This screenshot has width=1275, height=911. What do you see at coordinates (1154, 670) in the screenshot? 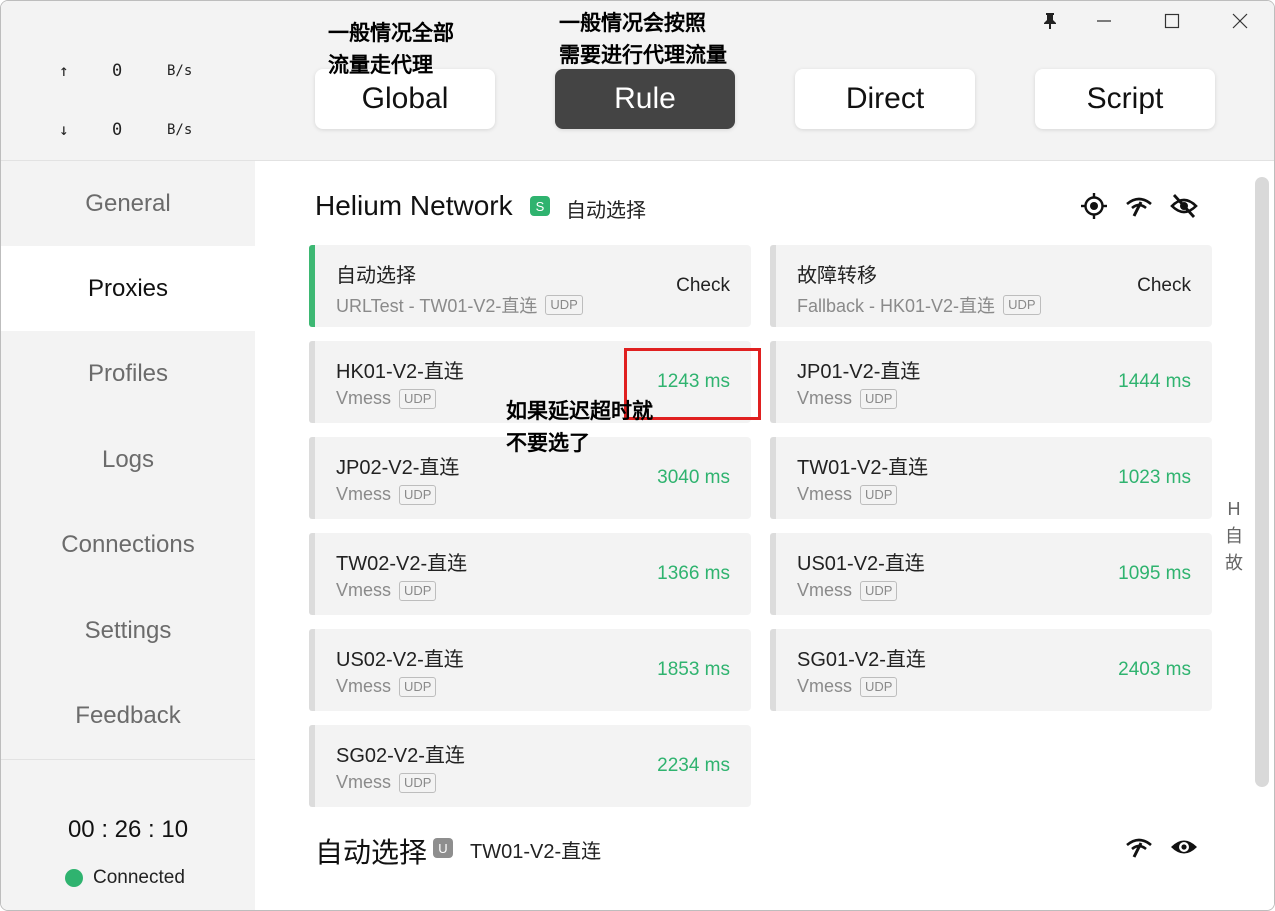
I see `proxy-delay: 2403 ms` at bounding box center [1154, 670].